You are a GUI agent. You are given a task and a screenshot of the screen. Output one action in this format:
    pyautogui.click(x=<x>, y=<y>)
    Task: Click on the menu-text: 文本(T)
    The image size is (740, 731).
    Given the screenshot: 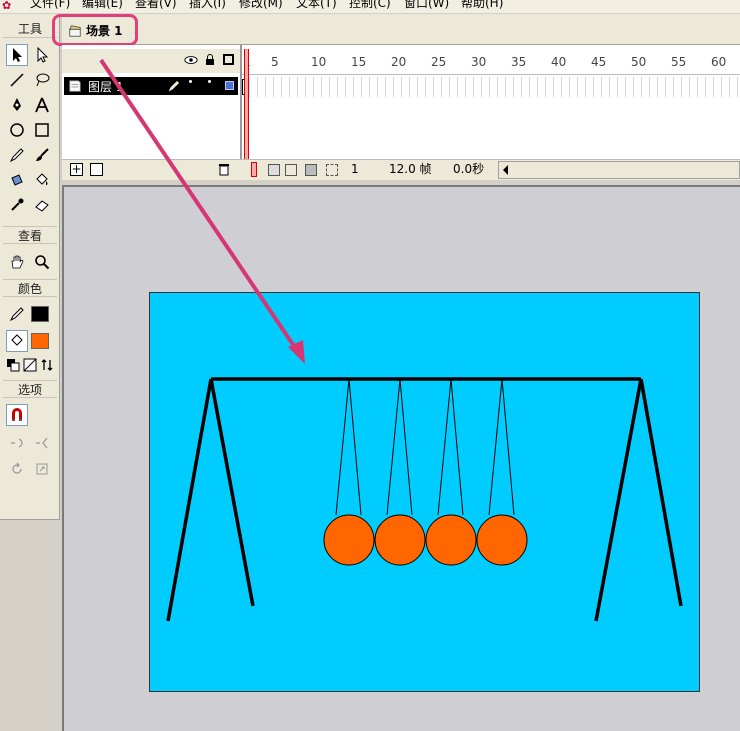 What is the action you would take?
    pyautogui.click(x=316, y=5)
    